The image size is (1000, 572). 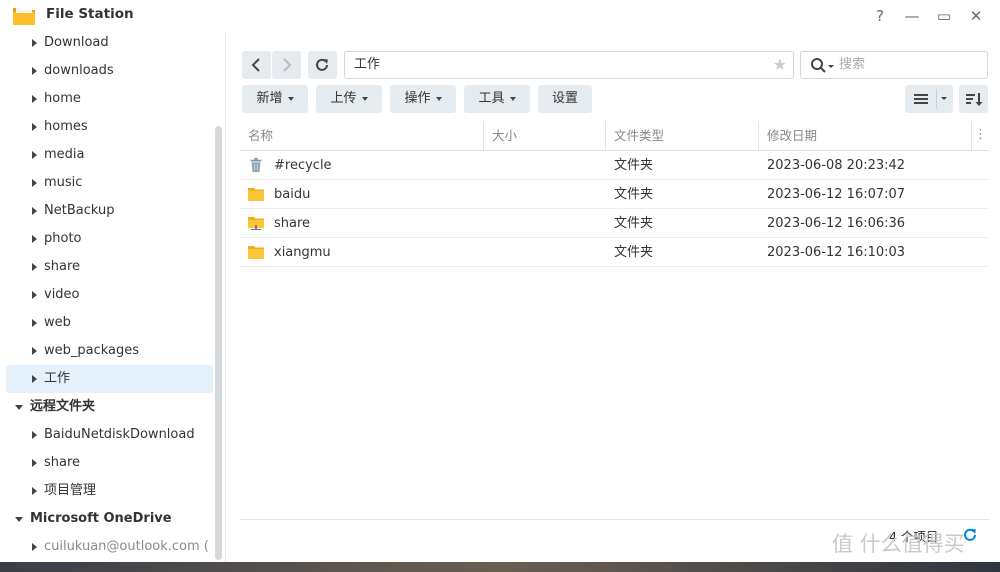 What do you see at coordinates (417, 98) in the screenshot?
I see `action-button-label: 操作` at bounding box center [417, 98].